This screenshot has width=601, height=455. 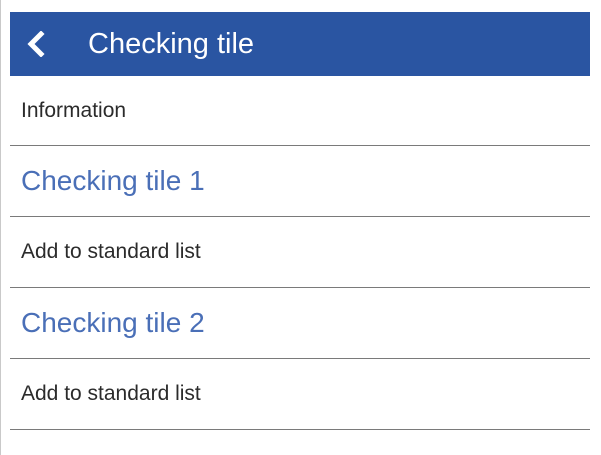 I want to click on back-button, so click(x=36, y=44).